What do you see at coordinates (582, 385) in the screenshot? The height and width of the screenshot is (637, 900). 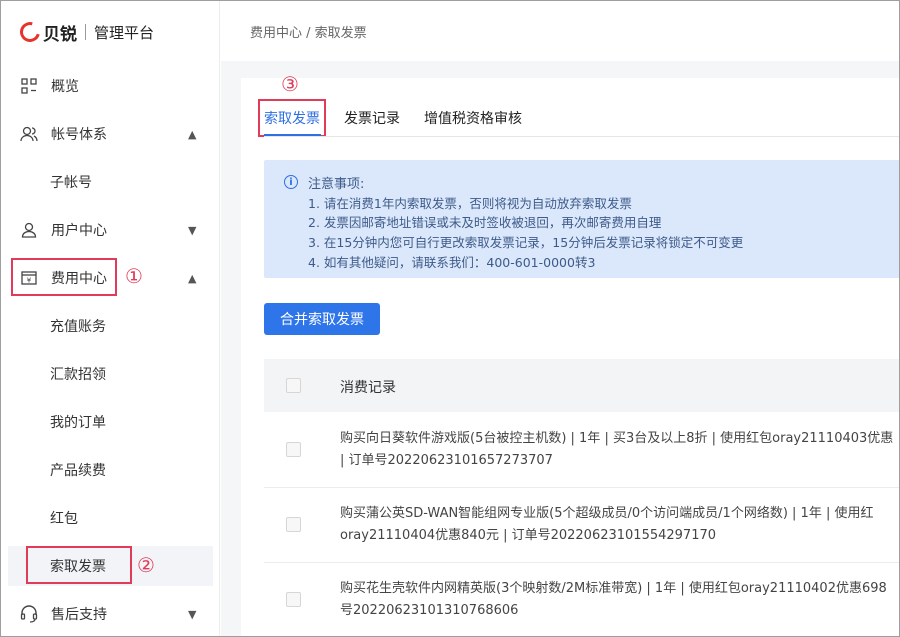 I see `table-header: 消费记录` at bounding box center [582, 385].